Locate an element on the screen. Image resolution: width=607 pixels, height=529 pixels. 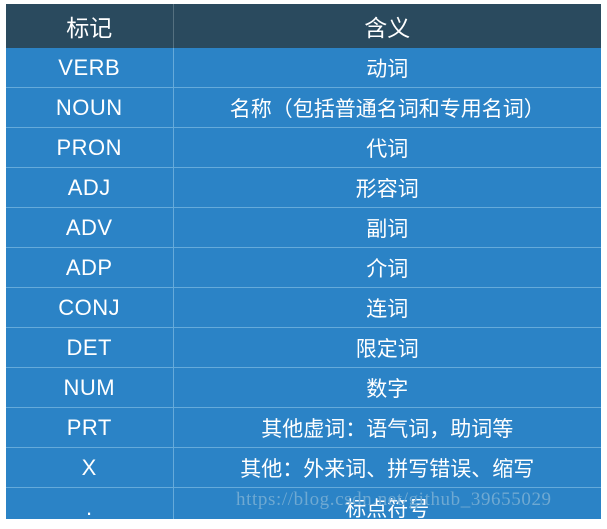
table-row: CONJ 连词 is located at coordinates (303, 307).